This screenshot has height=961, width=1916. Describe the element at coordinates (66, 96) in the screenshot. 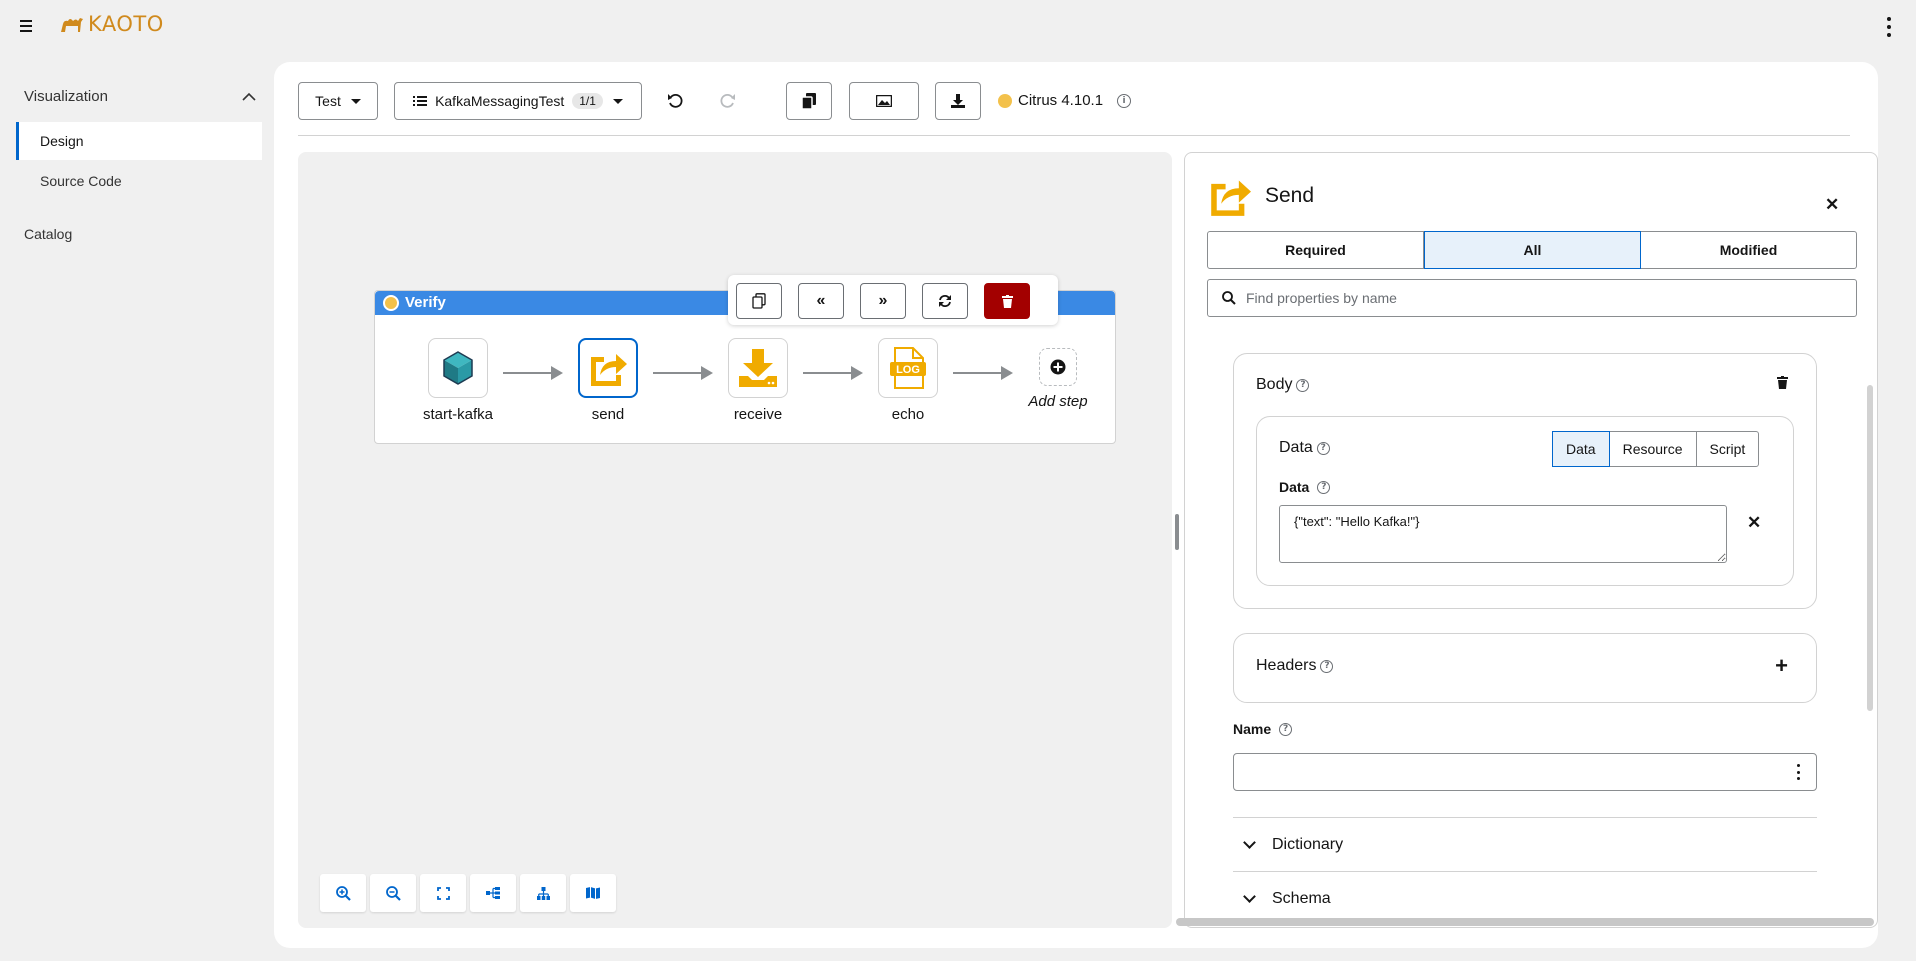

I see `nav-group-label: Visualization` at that location.